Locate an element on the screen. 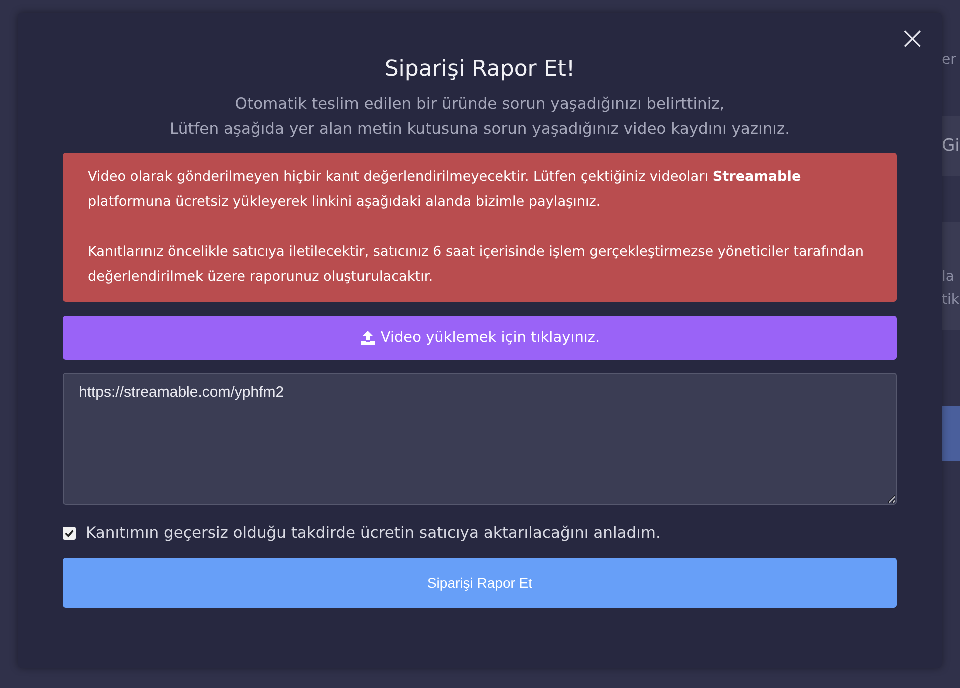 This screenshot has width=960, height=688. agreement-label: Kanıtımın geçersiz olduğu takdirde ücretin satıcıya aktarılacağını anladım. is located at coordinates (373, 533).